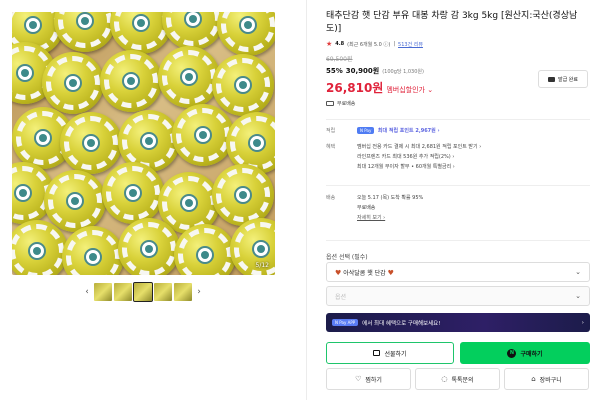 The width and height of the screenshot is (600, 400). Describe the element at coordinates (331, 147) in the screenshot. I see `benefit-label: 혜택` at that location.